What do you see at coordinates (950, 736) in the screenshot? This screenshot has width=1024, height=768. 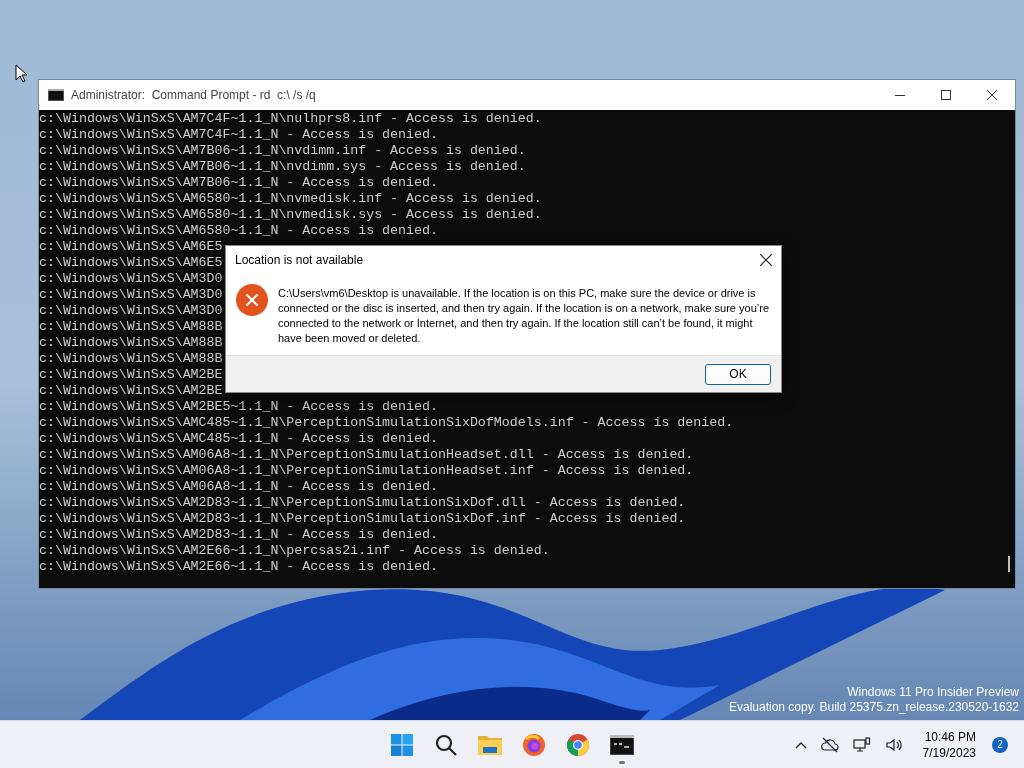 I see `time-text: 10:46 PM` at bounding box center [950, 736].